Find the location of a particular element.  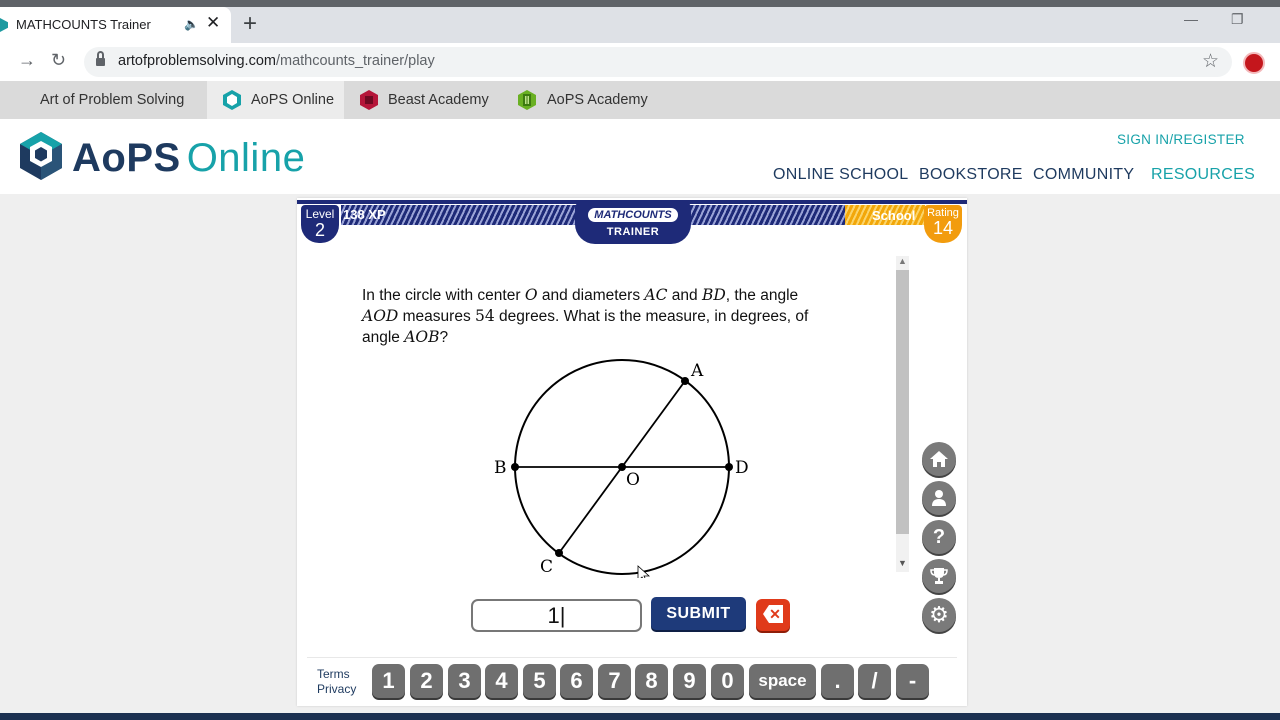

footer-links: Terms Privacy is located at coordinates (336, 682).